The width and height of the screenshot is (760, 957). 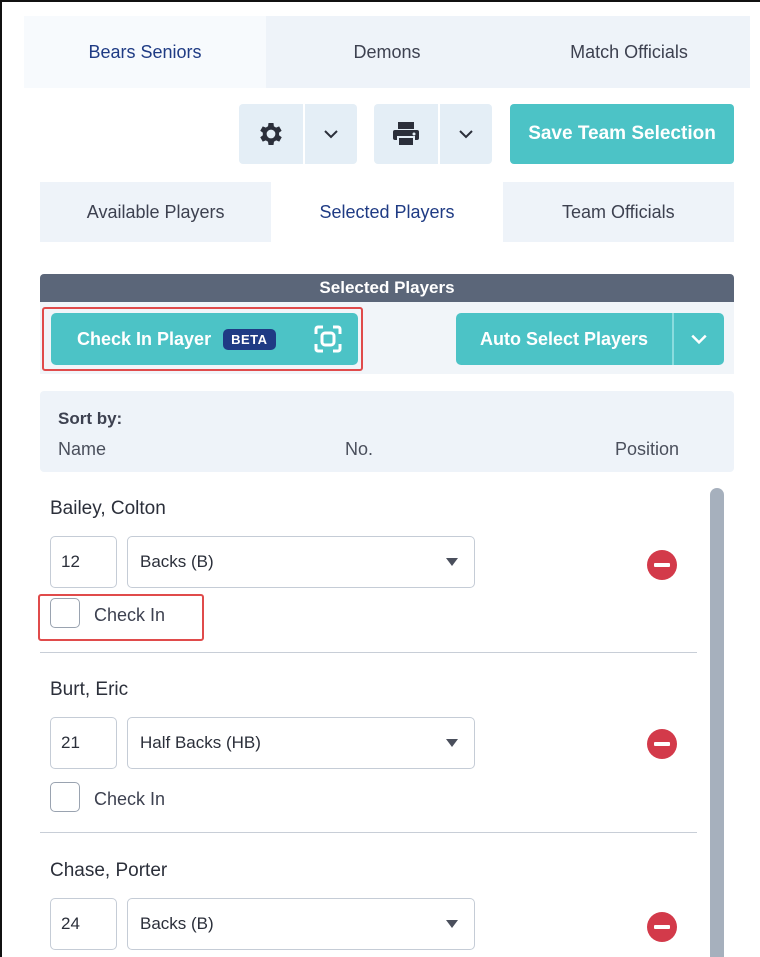 What do you see at coordinates (145, 52) in the screenshot?
I see `tab-bears-seniors: Bears Seniors` at bounding box center [145, 52].